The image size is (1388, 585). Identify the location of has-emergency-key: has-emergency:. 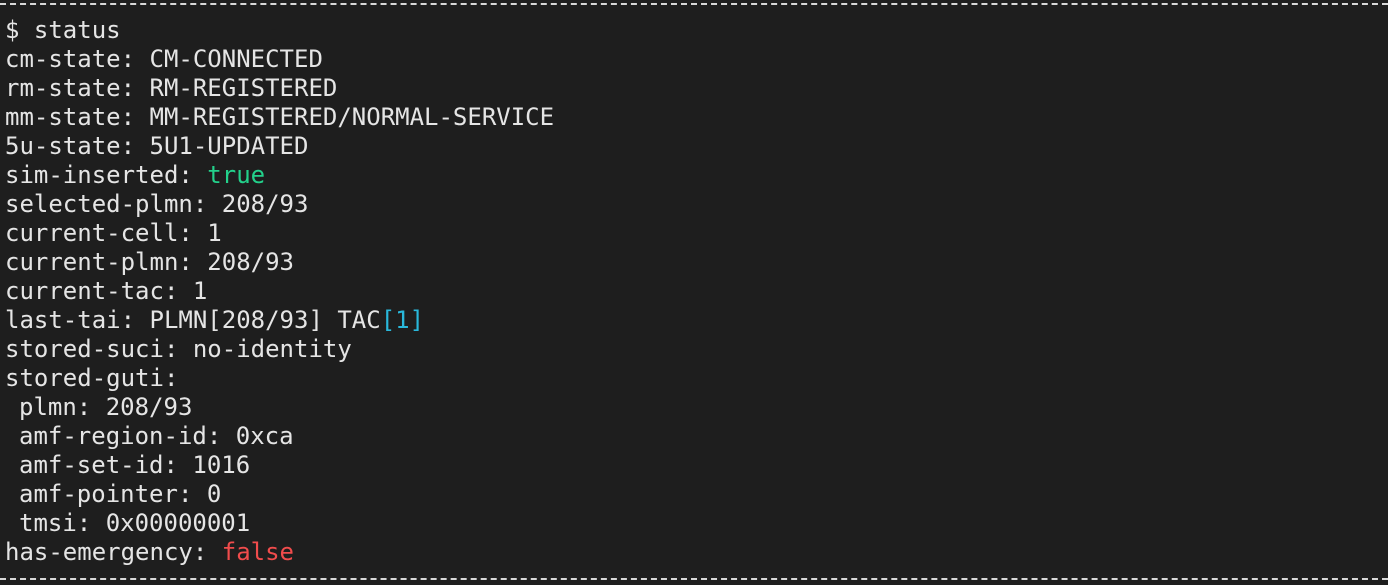
(113, 552).